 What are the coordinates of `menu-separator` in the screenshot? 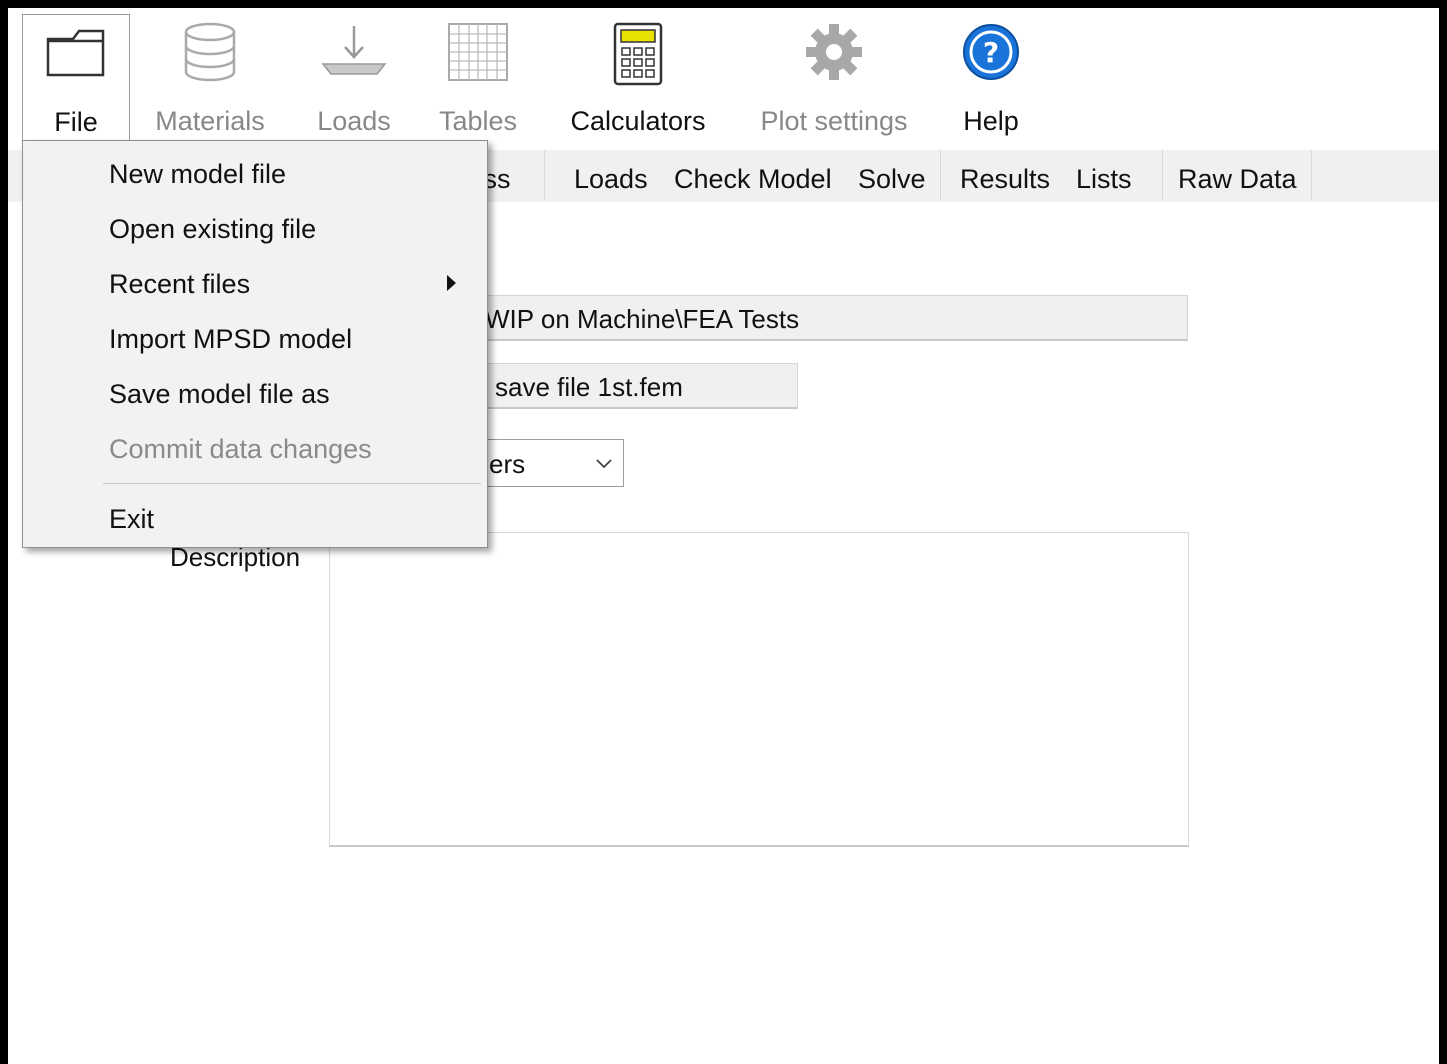 It's located at (292, 483).